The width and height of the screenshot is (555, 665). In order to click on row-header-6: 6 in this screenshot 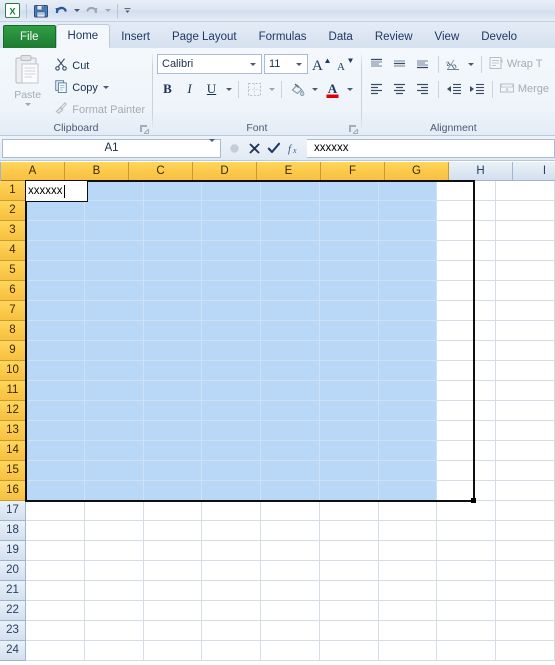, I will do `click(13, 291)`.